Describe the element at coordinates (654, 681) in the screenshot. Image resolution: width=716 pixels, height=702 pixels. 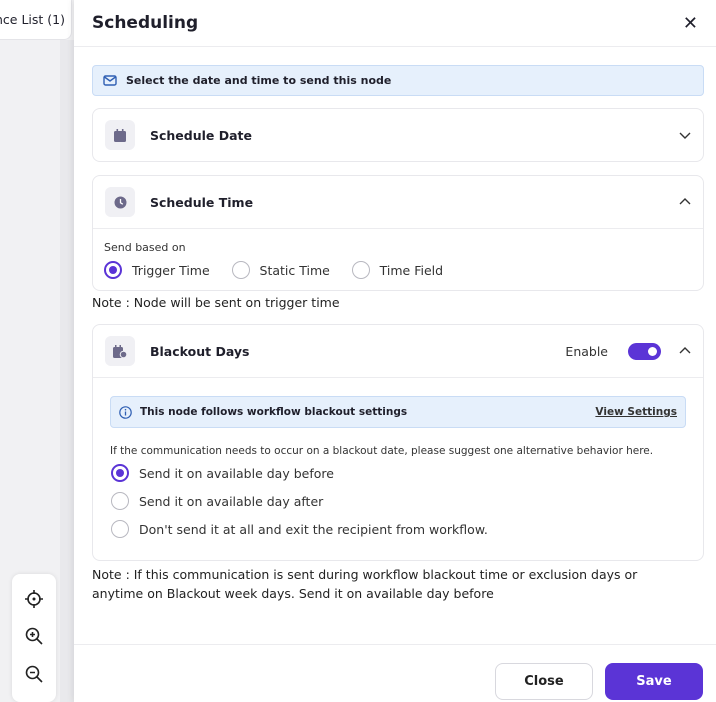
I see `save-button: Save` at that location.